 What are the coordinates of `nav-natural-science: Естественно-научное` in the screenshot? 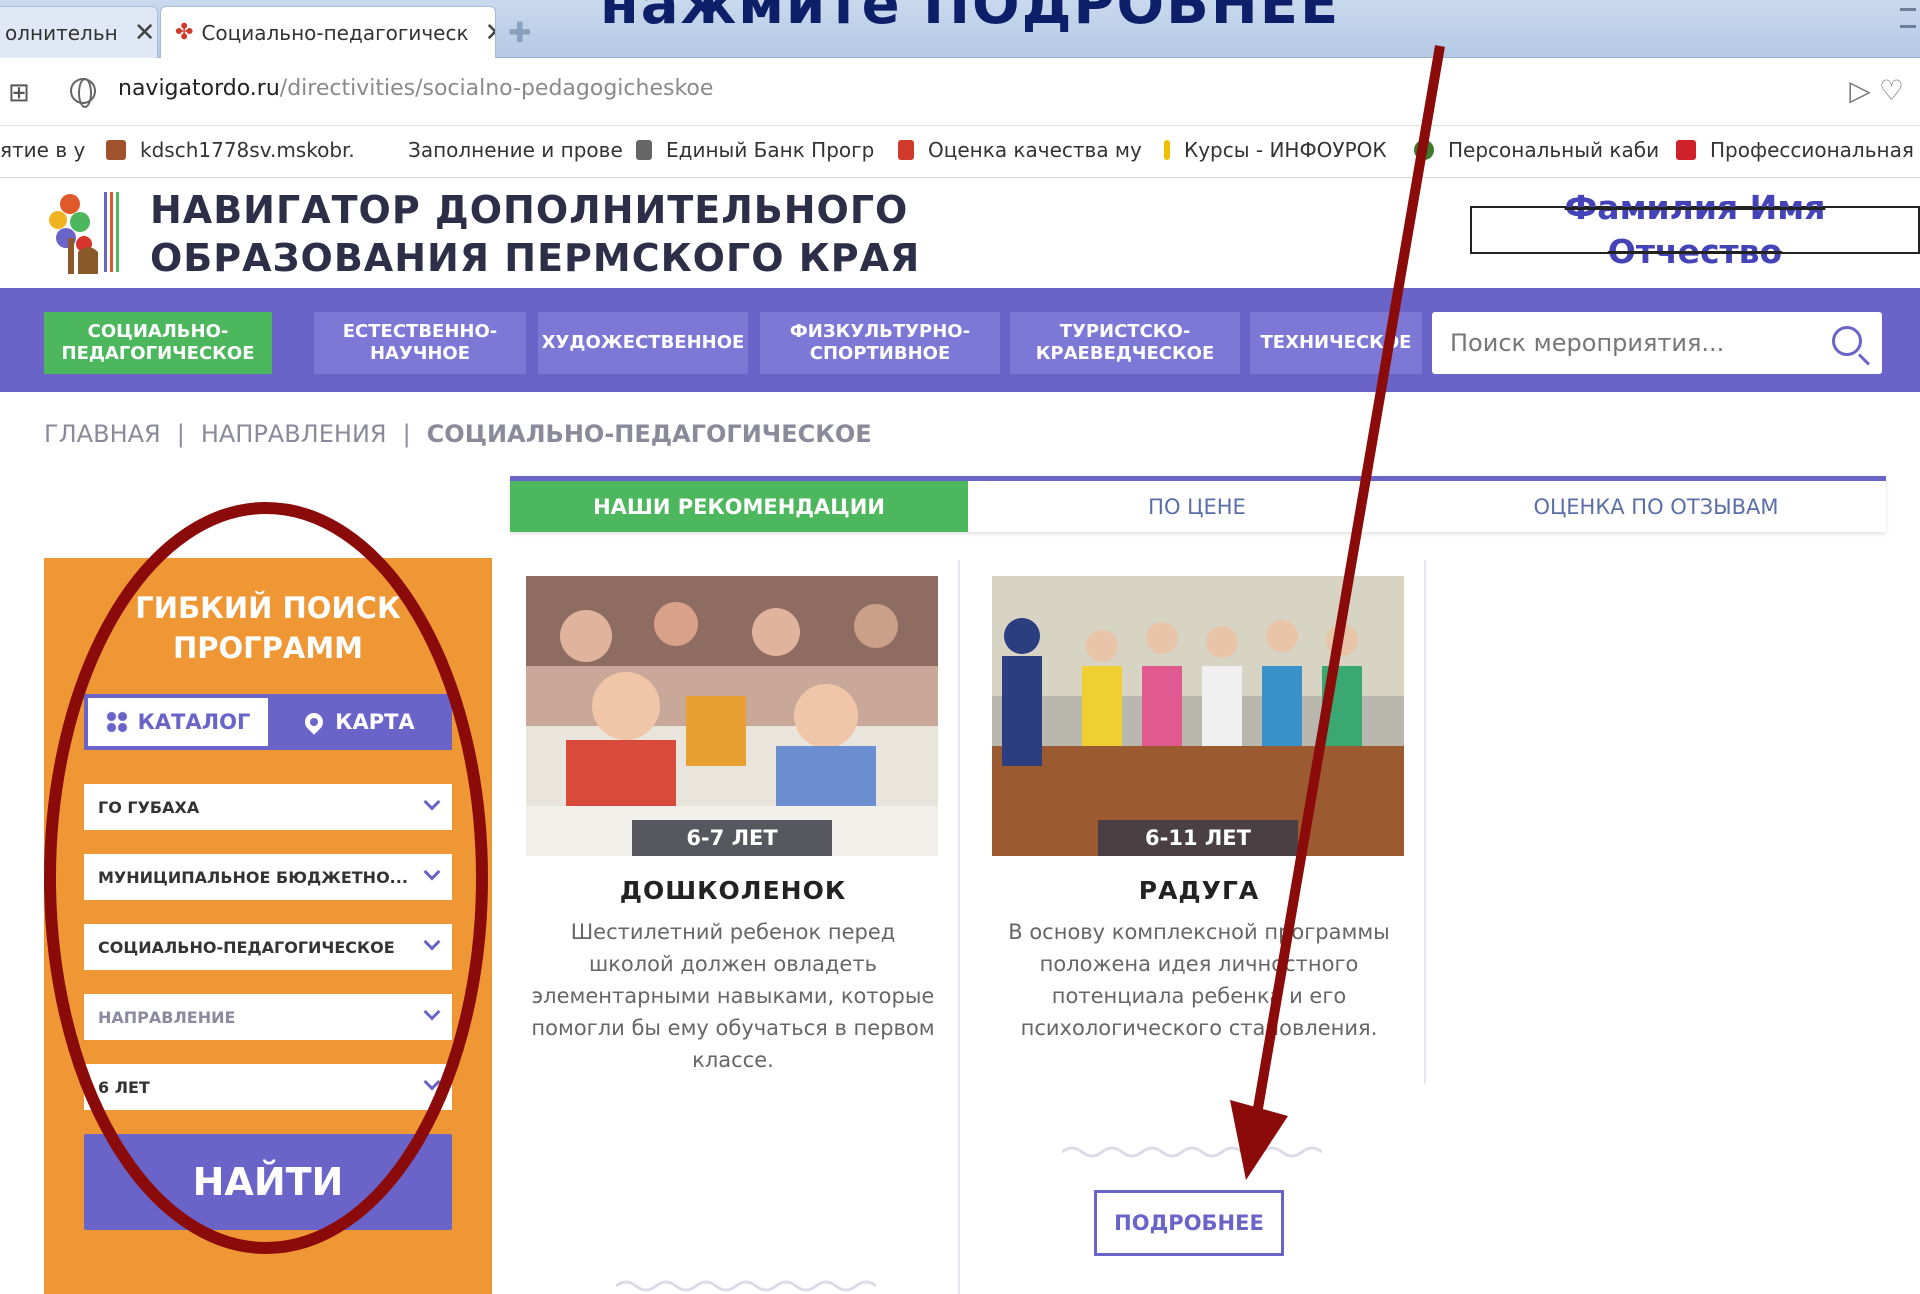 It's located at (420, 343).